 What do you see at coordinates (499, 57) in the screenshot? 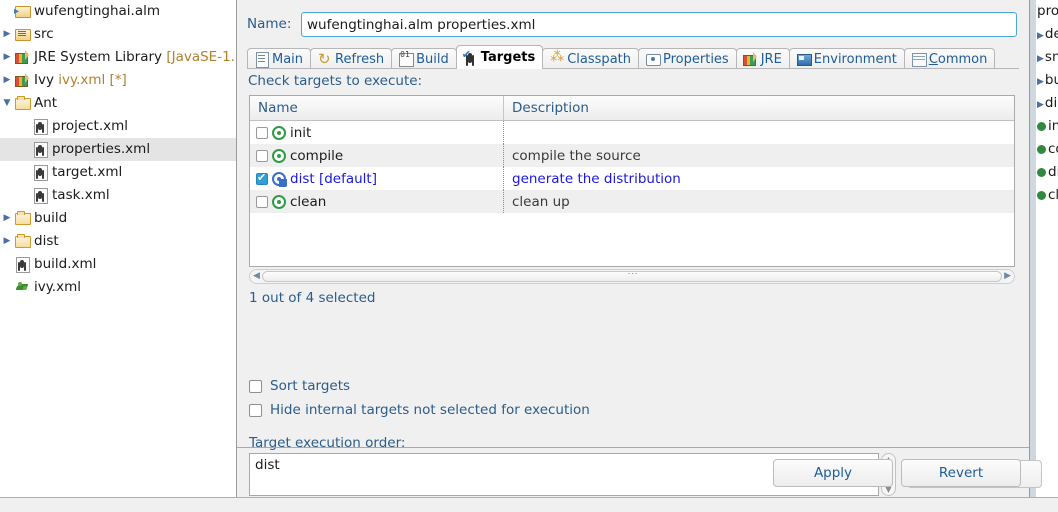
I see `tab-targets: Targets` at bounding box center [499, 57].